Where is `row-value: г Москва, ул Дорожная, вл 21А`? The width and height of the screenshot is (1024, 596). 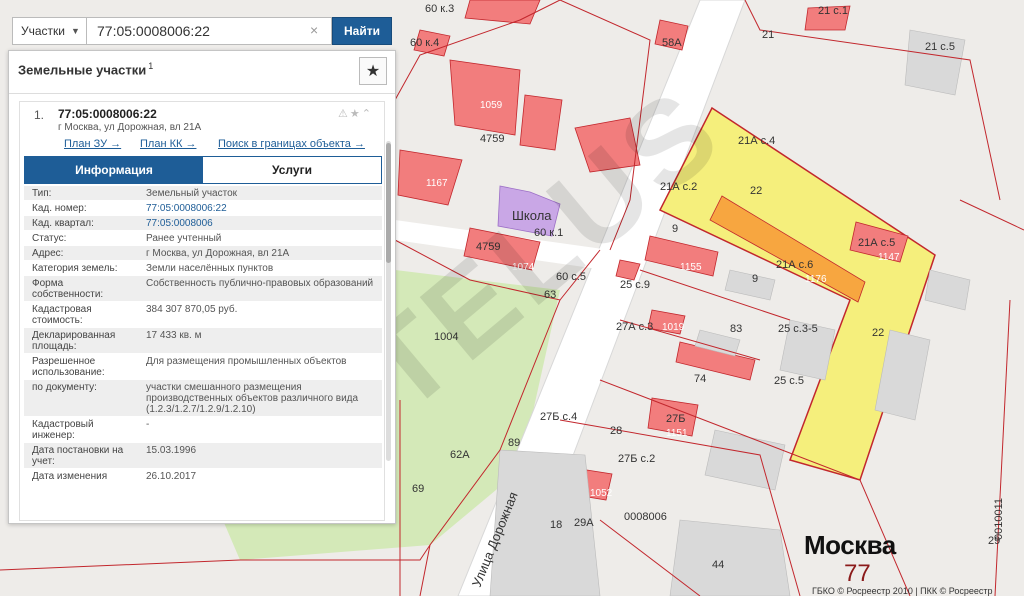
row-value: г Москва, ул Дорожная, вл 21А is located at coordinates (218, 253).